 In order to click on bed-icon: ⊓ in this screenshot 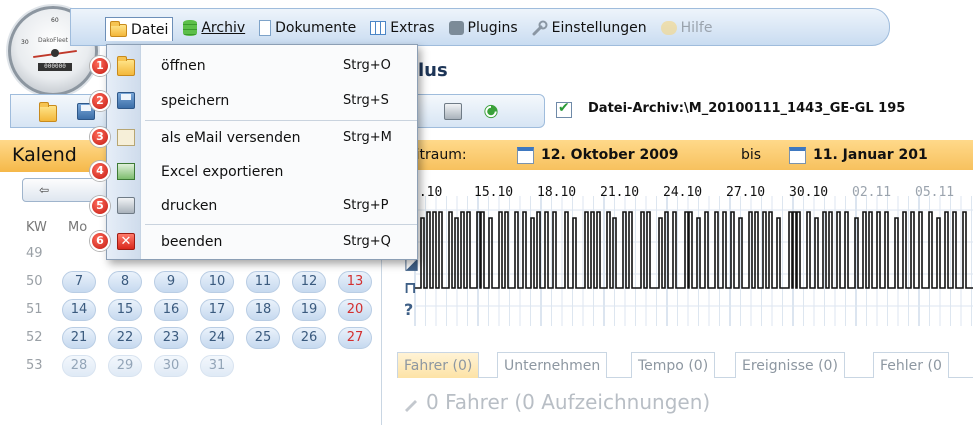, I will do `click(410, 287)`.